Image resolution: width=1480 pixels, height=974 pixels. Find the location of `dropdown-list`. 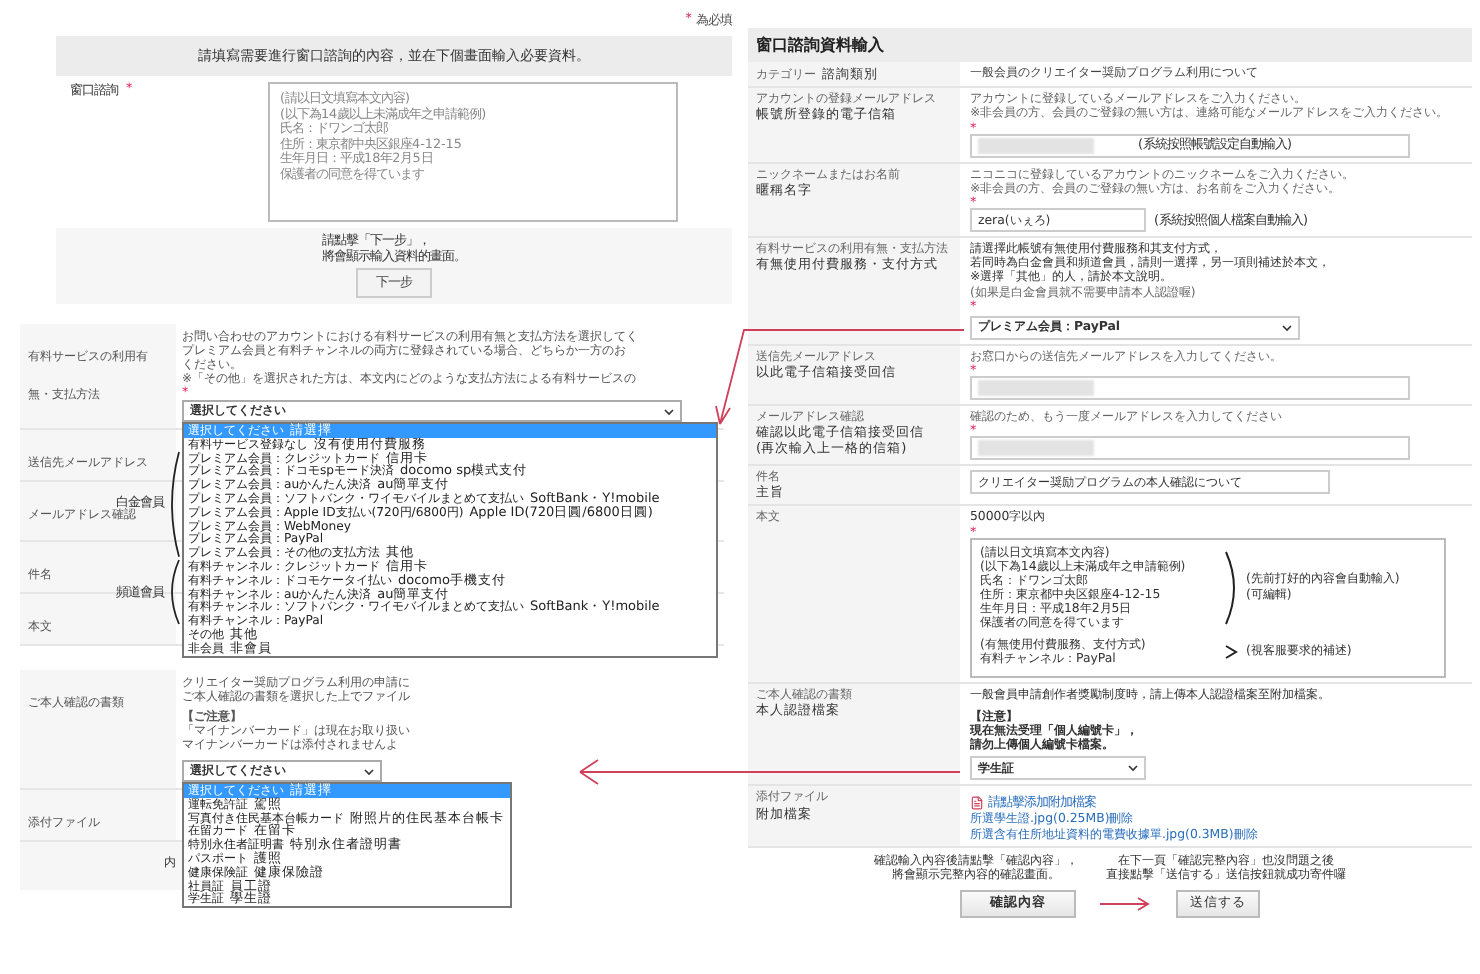

dropdown-list is located at coordinates (450, 540).